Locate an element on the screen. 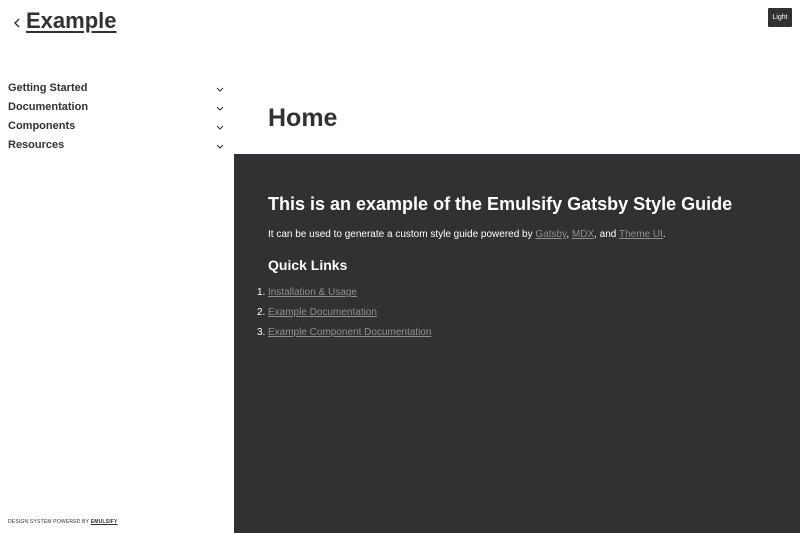 This screenshot has width=800, height=533. chevron-left-icon is located at coordinates (17, 23).